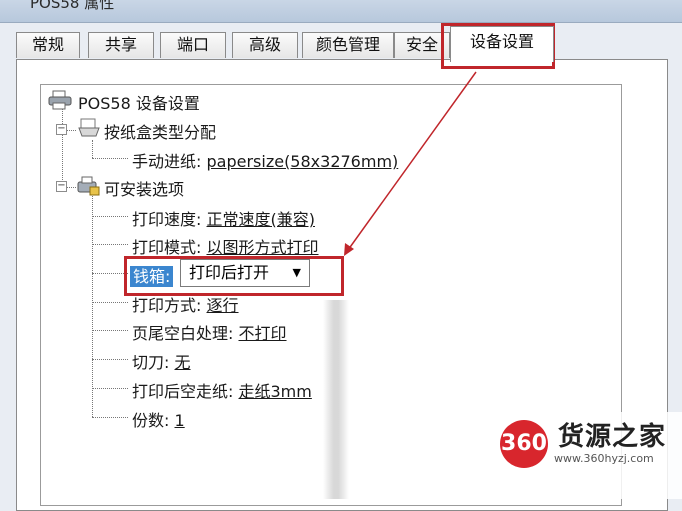 The width and height of the screenshot is (682, 511). What do you see at coordinates (612, 437) in the screenshot?
I see `watermark-brand: 货源之家` at bounding box center [612, 437].